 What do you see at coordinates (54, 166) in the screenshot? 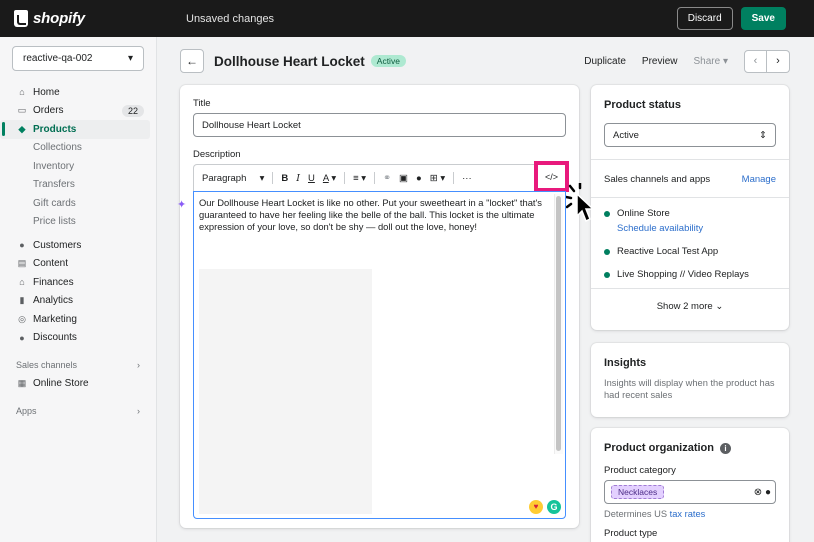
I see `sidebar-item-label: Inventory` at bounding box center [54, 166].